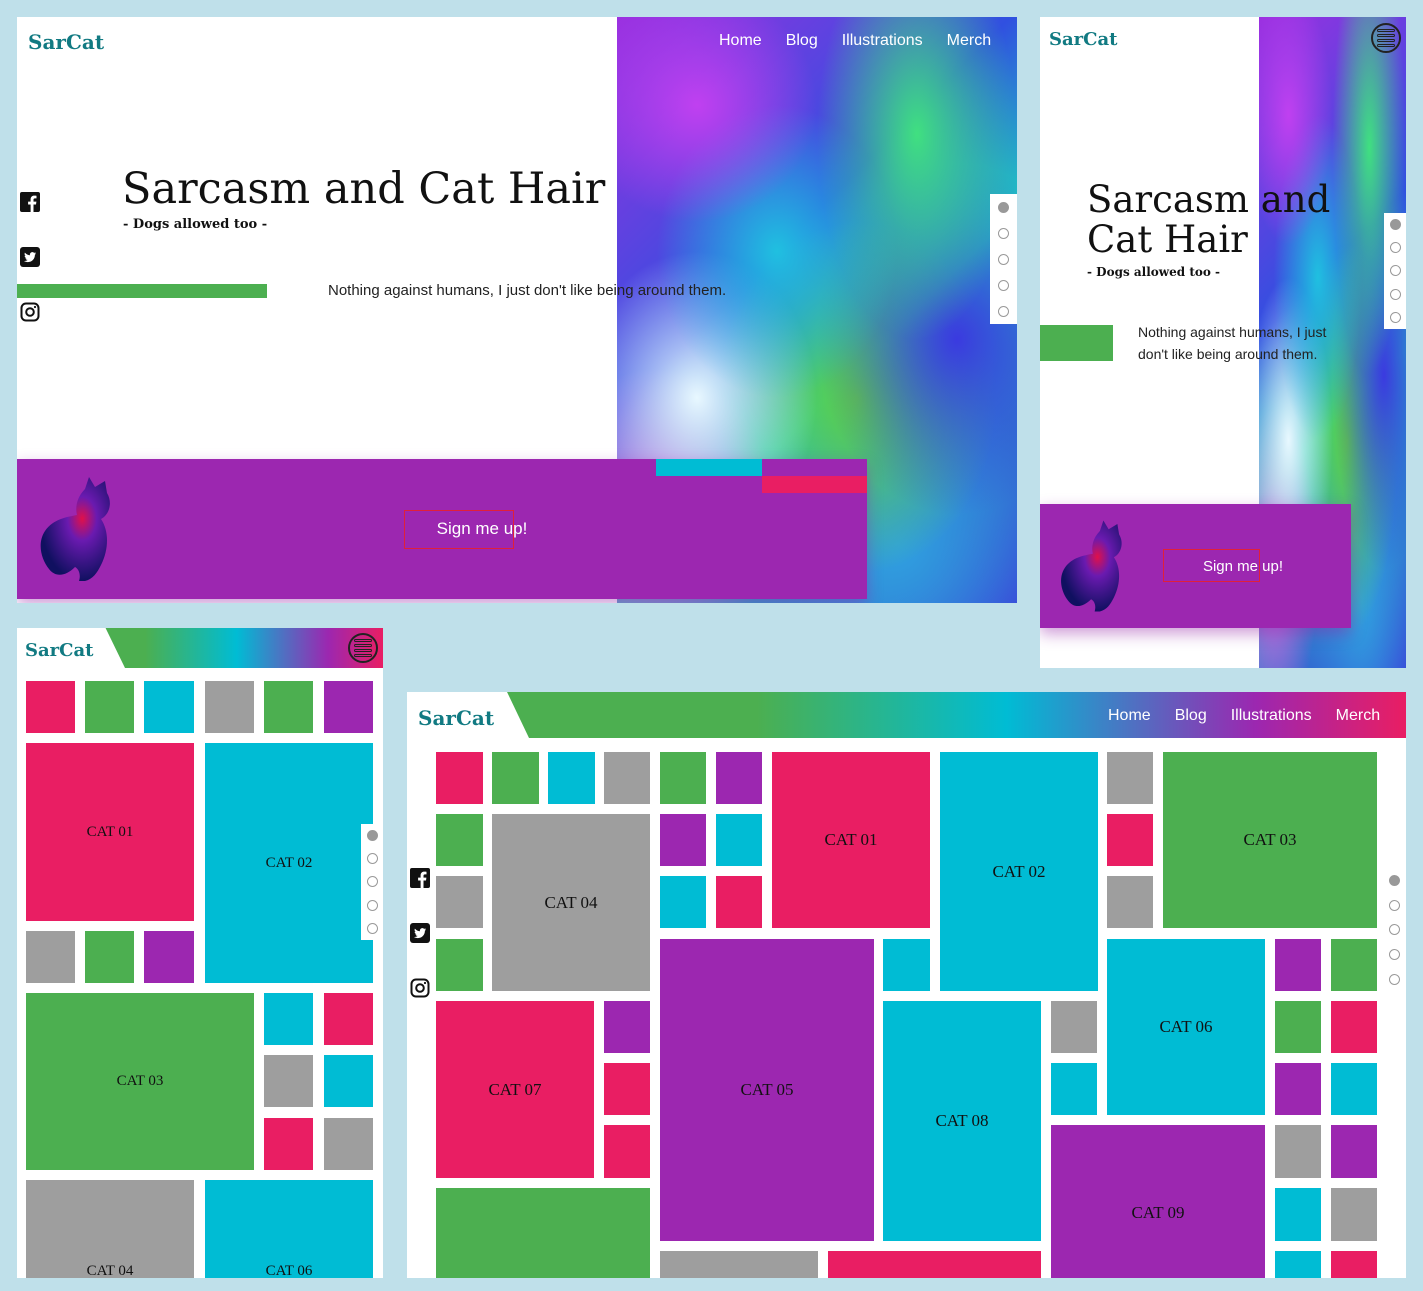 Image resolution: width=1423 pixels, height=1291 pixels. Describe the element at coordinates (969, 41) in the screenshot. I see `nav-merch: Merch` at that location.